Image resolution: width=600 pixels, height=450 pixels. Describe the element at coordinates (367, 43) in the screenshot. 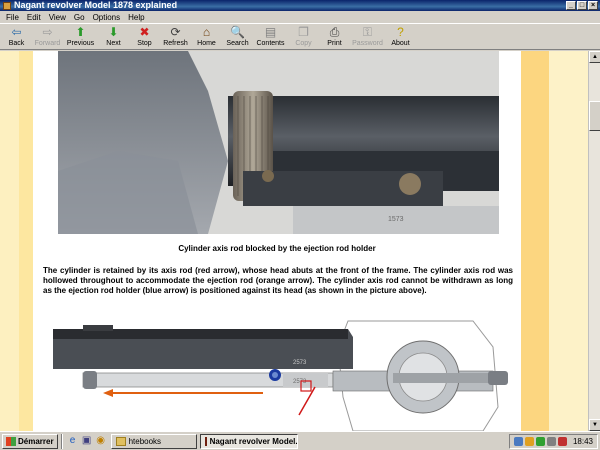

I see `toolbar-label: Password` at that location.